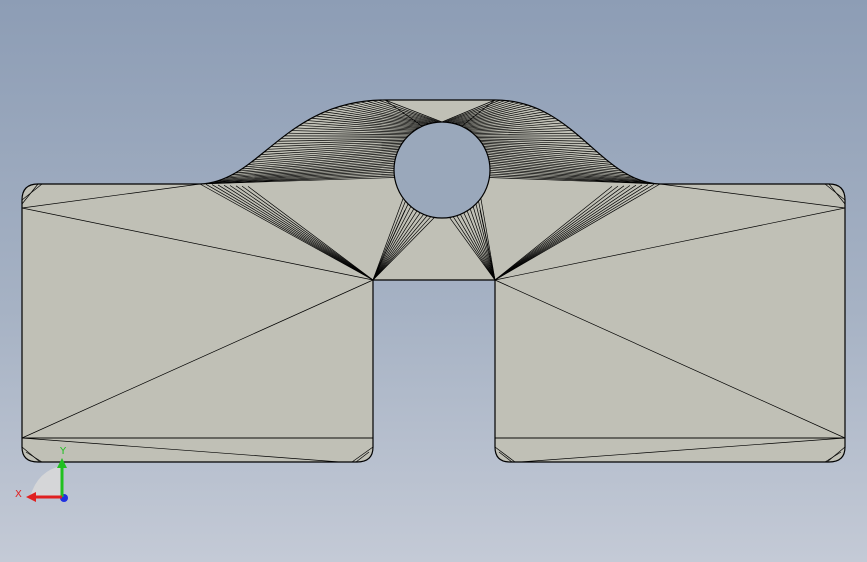  Describe the element at coordinates (31, 497) in the screenshot. I see `x-axis-arrow-icon` at that location.